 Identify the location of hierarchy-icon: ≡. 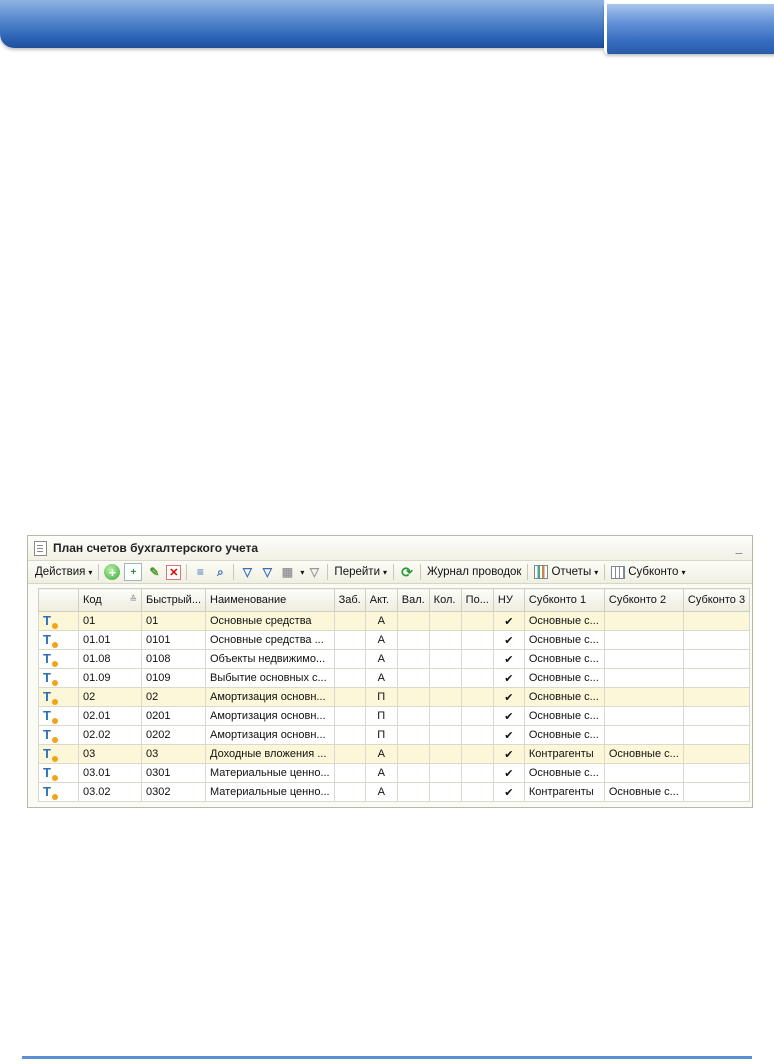
(200, 572).